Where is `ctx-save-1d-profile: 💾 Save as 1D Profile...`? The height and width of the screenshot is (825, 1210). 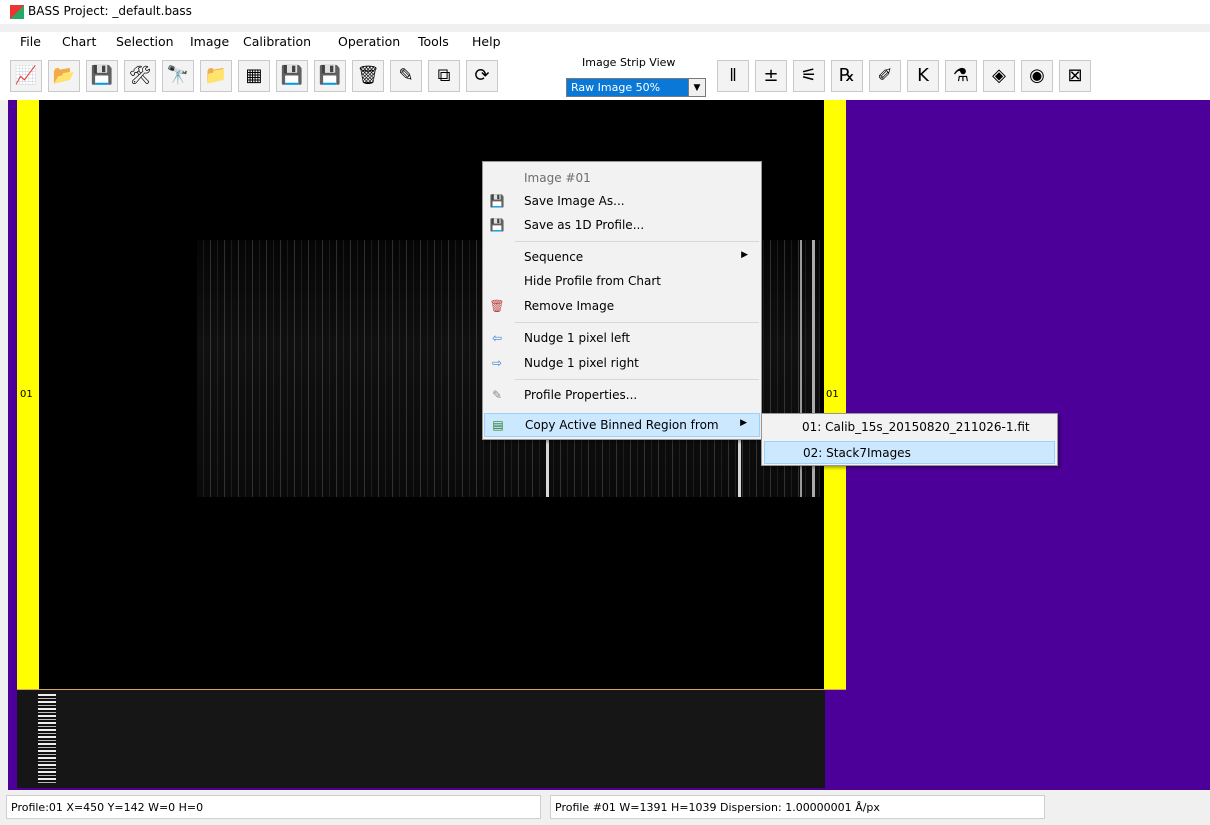
ctx-save-1d-profile: 💾 Save as 1D Profile... is located at coordinates (622, 225).